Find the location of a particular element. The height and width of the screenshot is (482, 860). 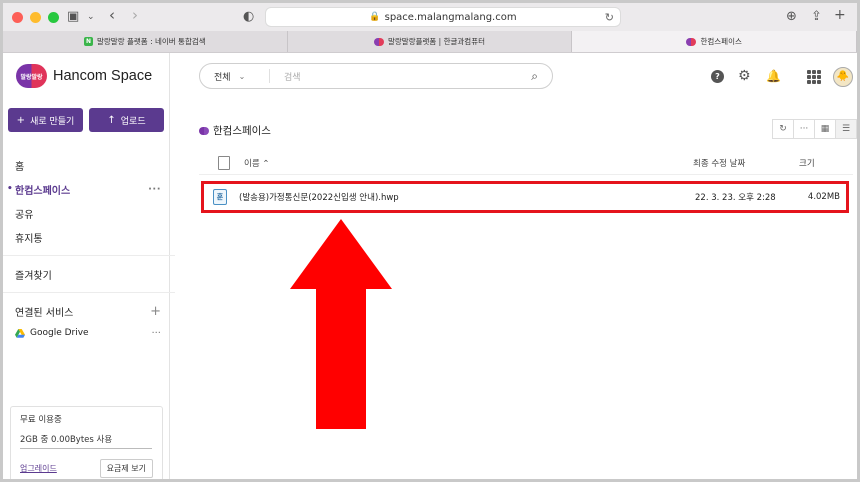

help-icon: ? is located at coordinates (717, 76).